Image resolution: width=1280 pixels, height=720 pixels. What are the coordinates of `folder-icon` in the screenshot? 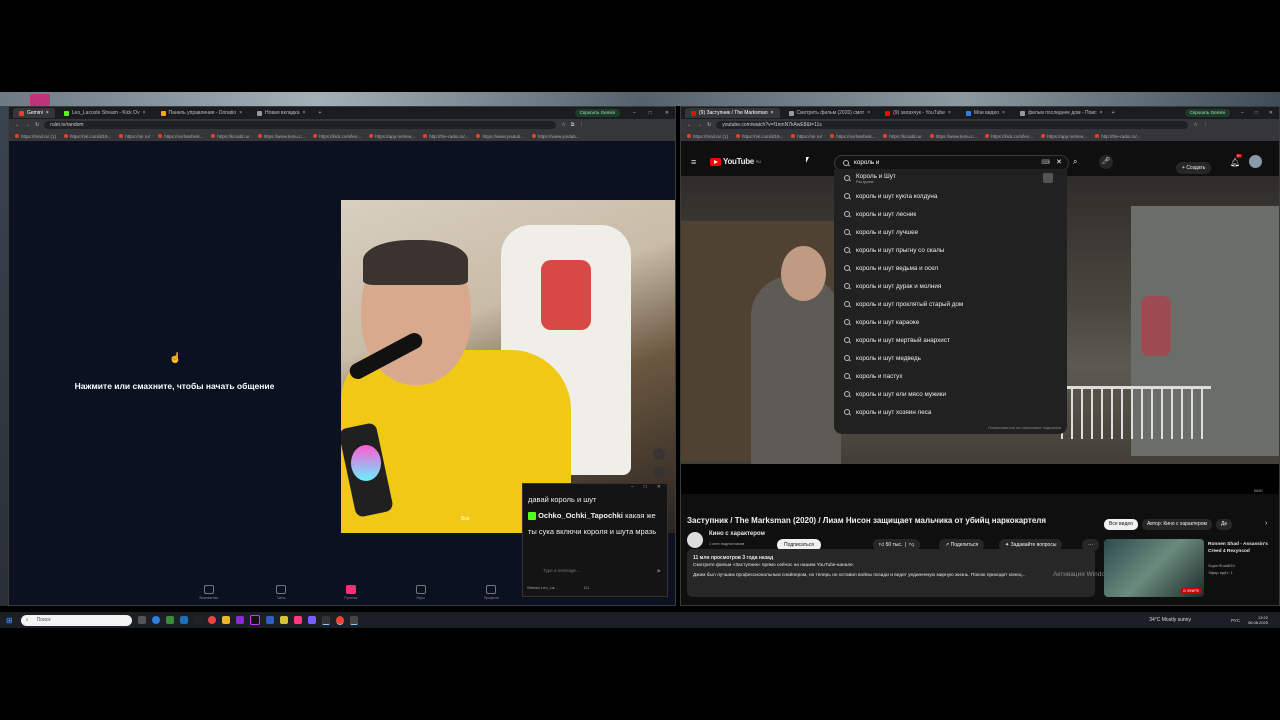 It's located at (283, 620).